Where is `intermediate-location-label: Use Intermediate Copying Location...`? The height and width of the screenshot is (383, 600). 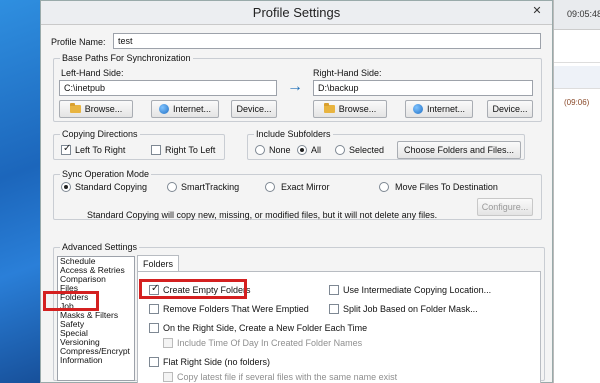
intermediate-location-label: Use Intermediate Copying Location... is located at coordinates (417, 290).